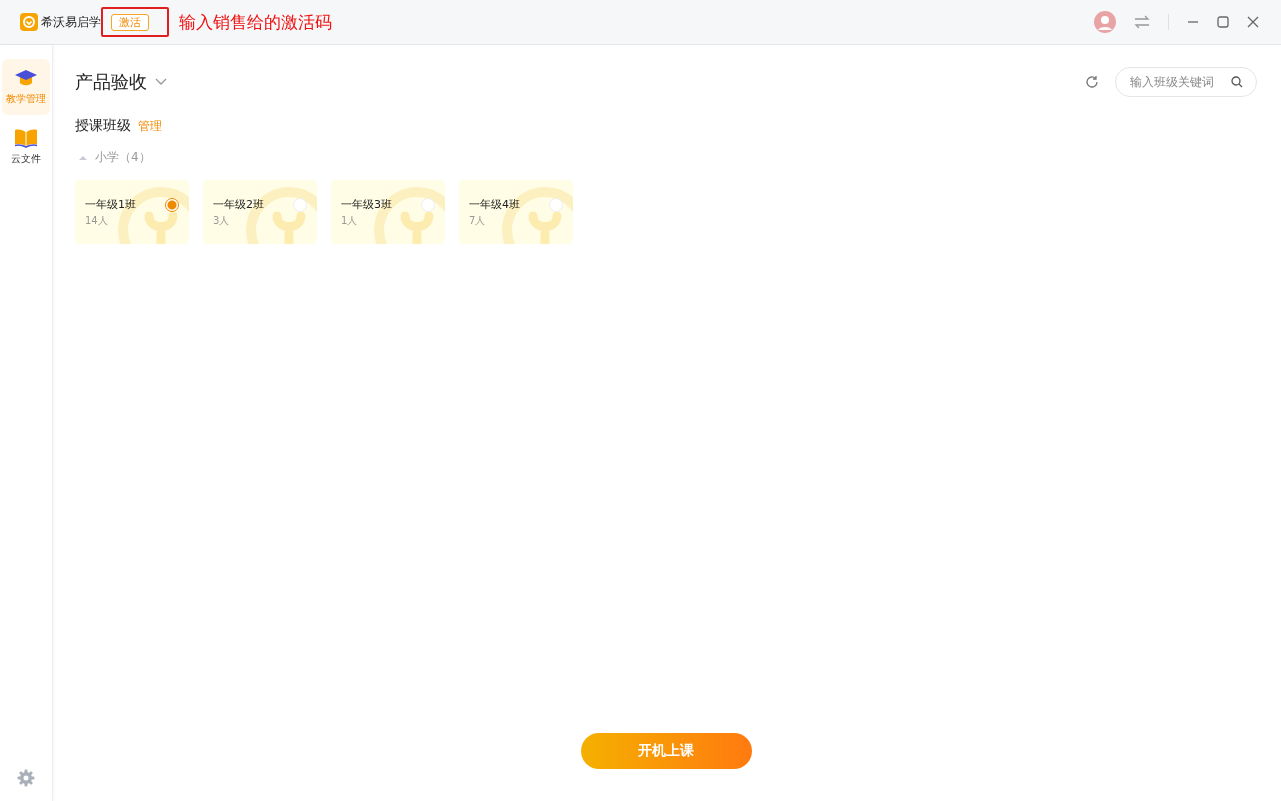 The height and width of the screenshot is (801, 1281). I want to click on class-name: 一年级1班, so click(110, 204).